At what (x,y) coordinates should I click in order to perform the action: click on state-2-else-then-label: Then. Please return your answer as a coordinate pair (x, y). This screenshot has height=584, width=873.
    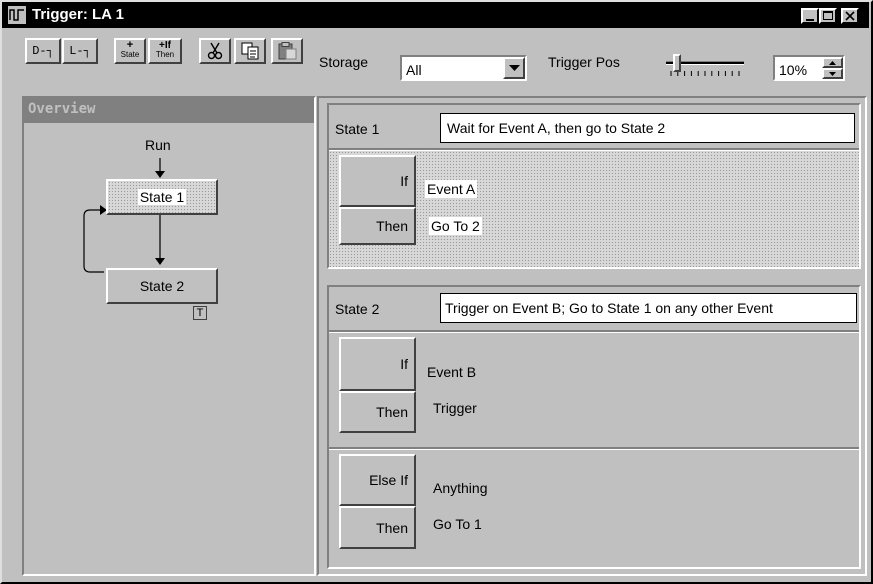
    Looking at the image, I should click on (392, 527).